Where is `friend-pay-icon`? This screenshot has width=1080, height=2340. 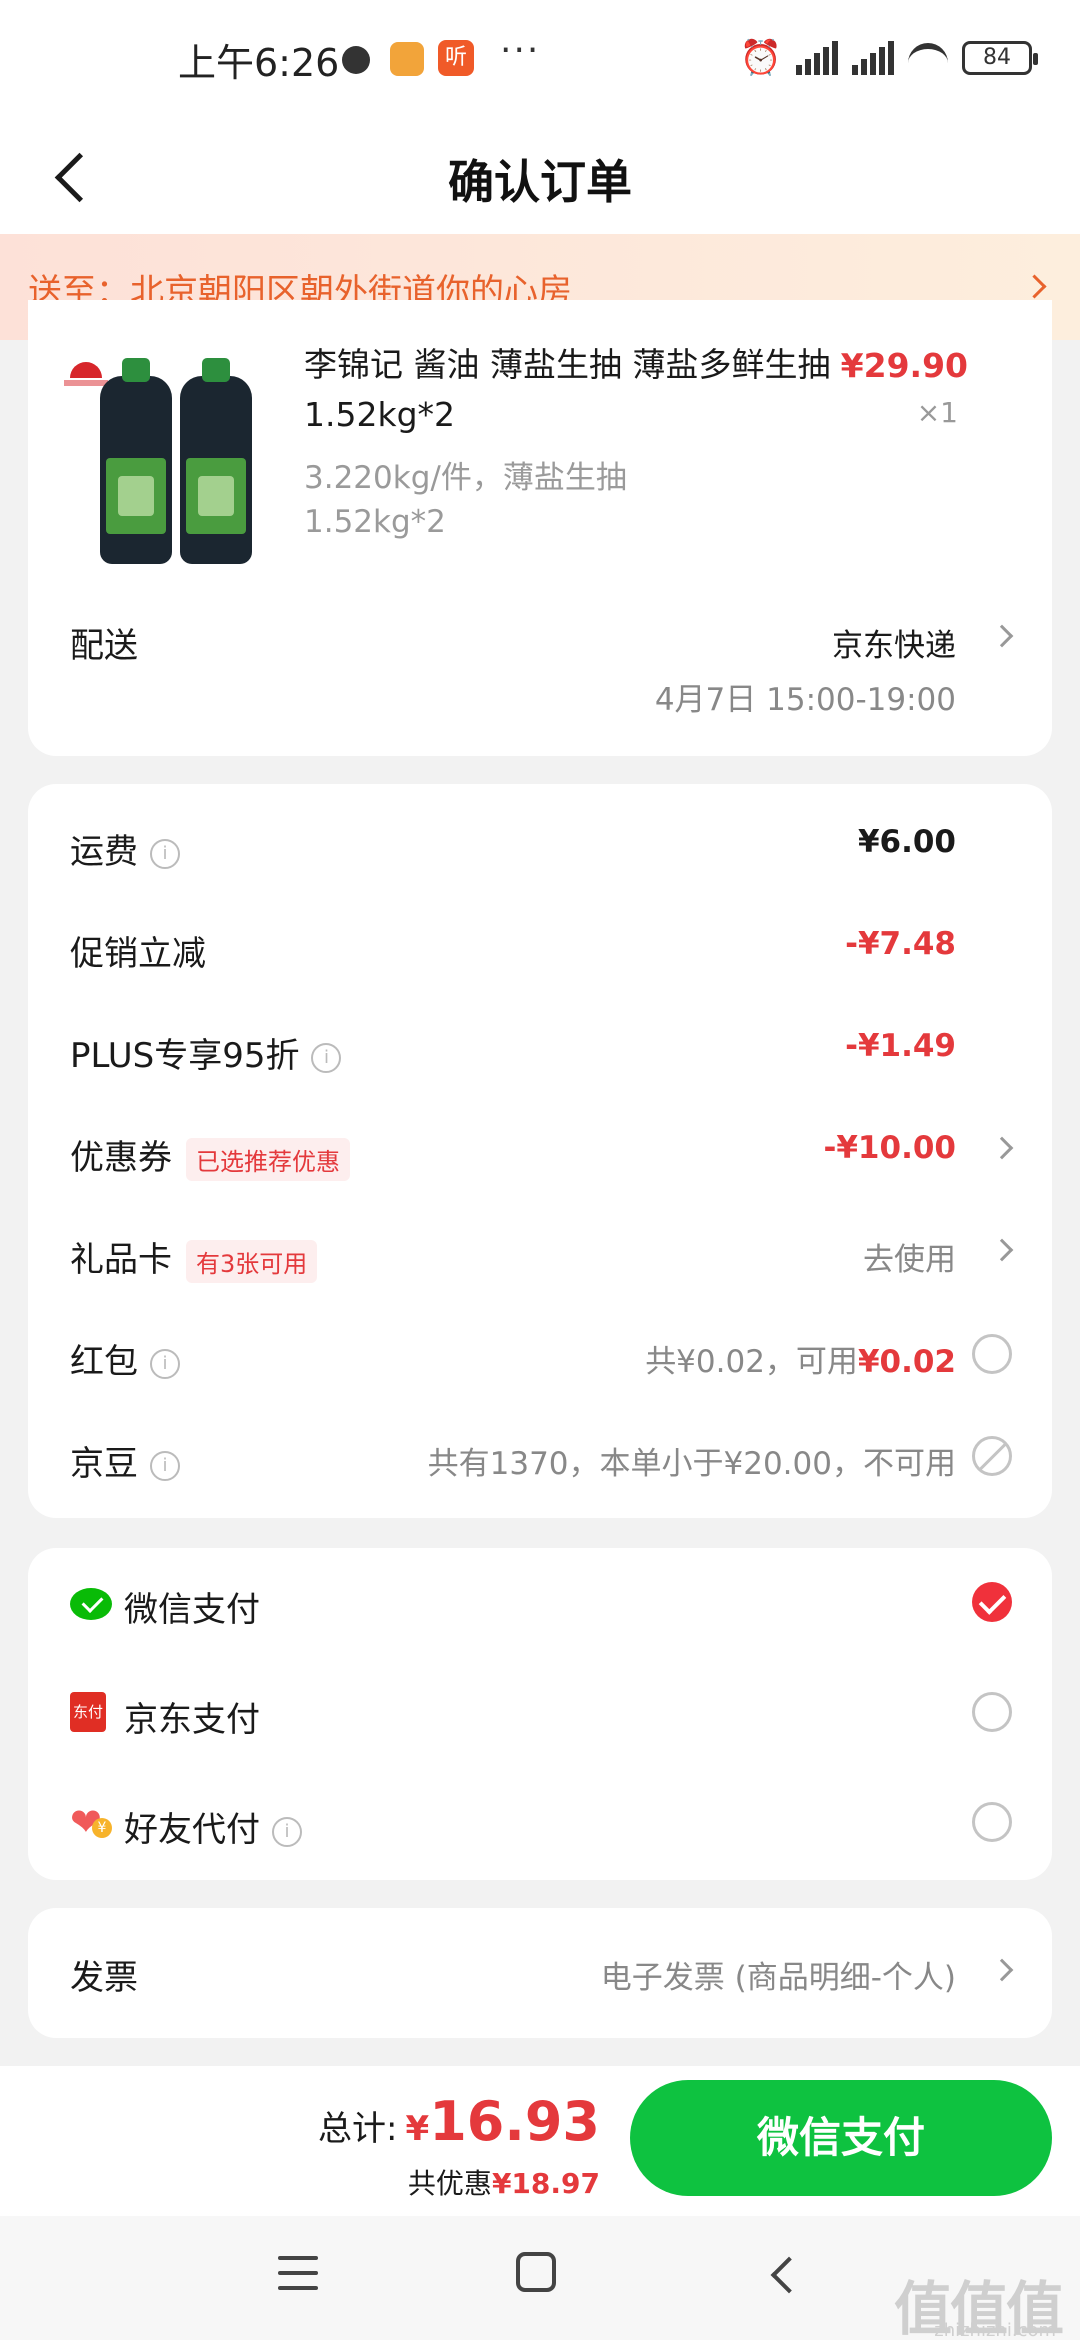
friend-pay-icon is located at coordinates (91, 1822).